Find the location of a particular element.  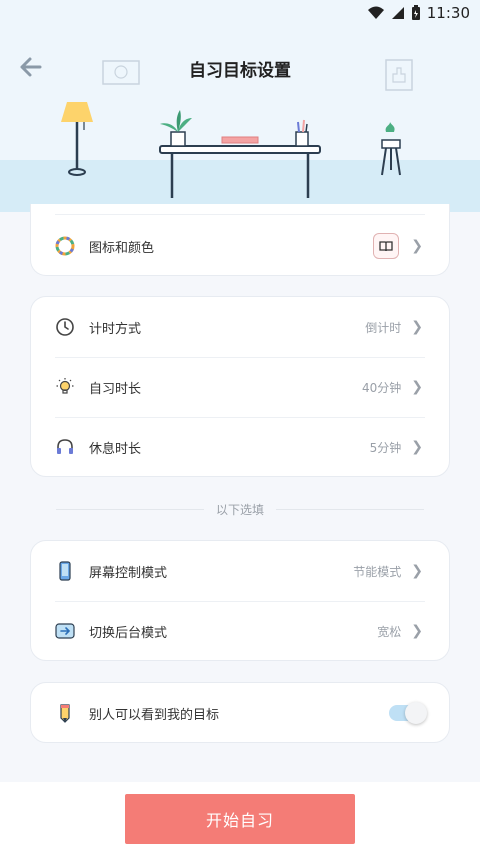

page-title: 自习目标设置 is located at coordinates (240, 71).